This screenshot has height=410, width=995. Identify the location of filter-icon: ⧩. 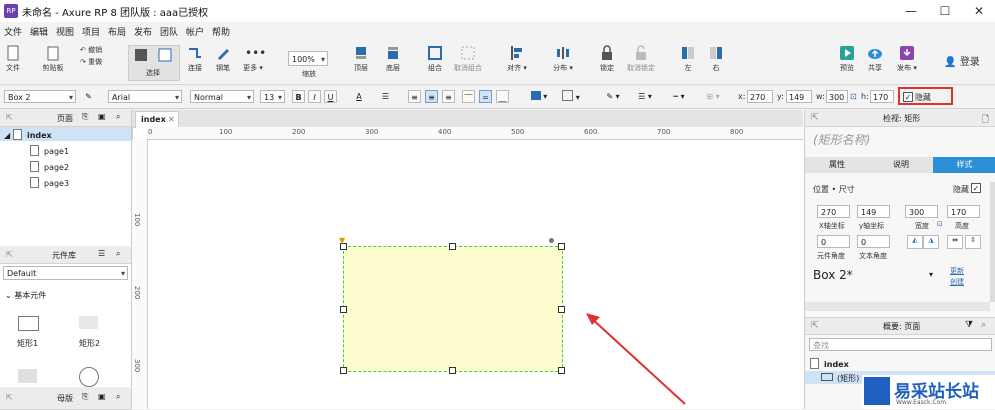
(969, 325).